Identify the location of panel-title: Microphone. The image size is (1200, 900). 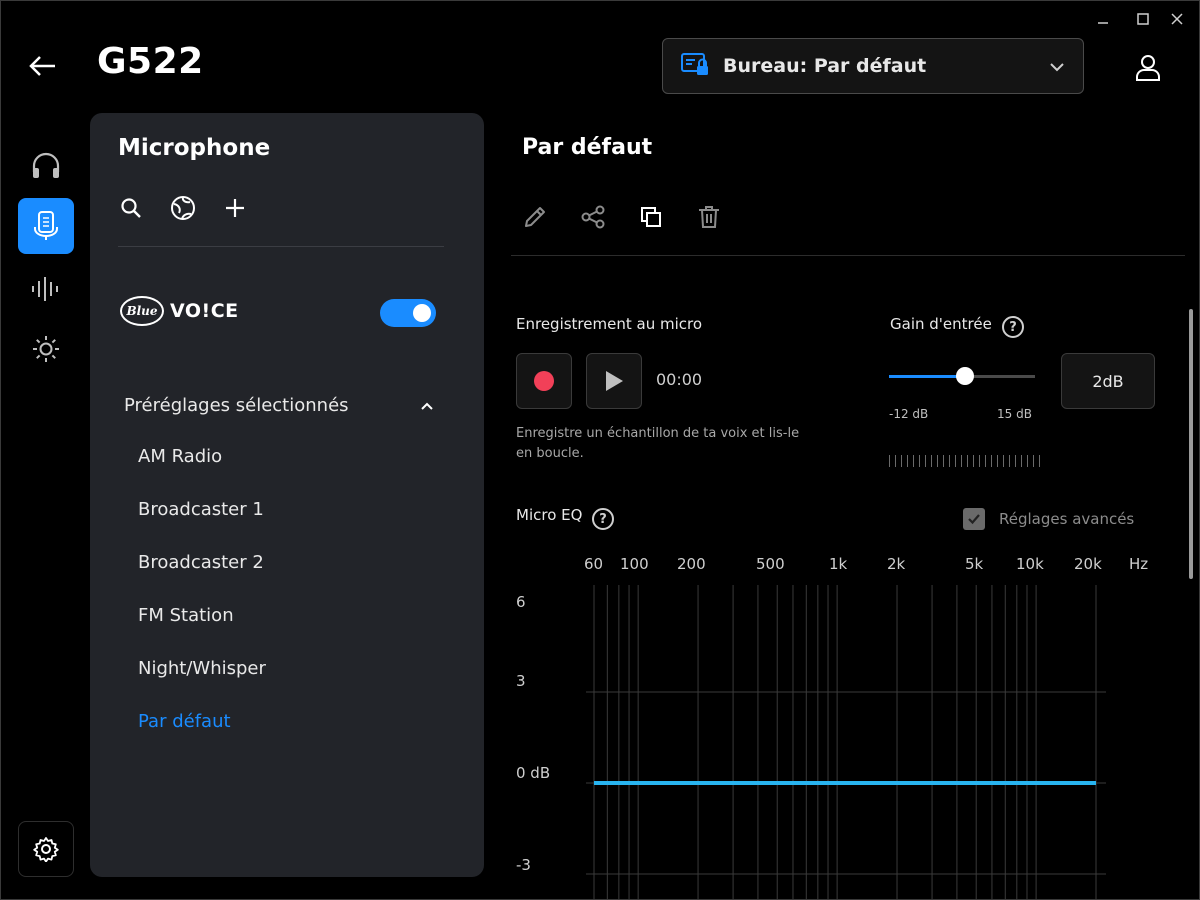
(194, 148).